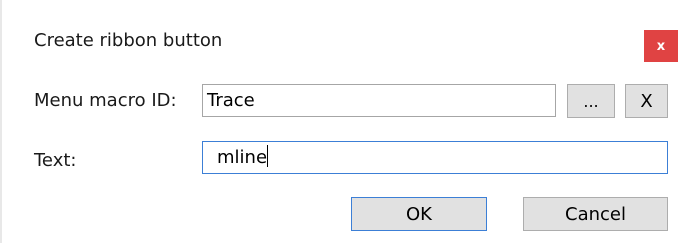  Describe the element at coordinates (55, 160) in the screenshot. I see `text-label: Text:` at that location.